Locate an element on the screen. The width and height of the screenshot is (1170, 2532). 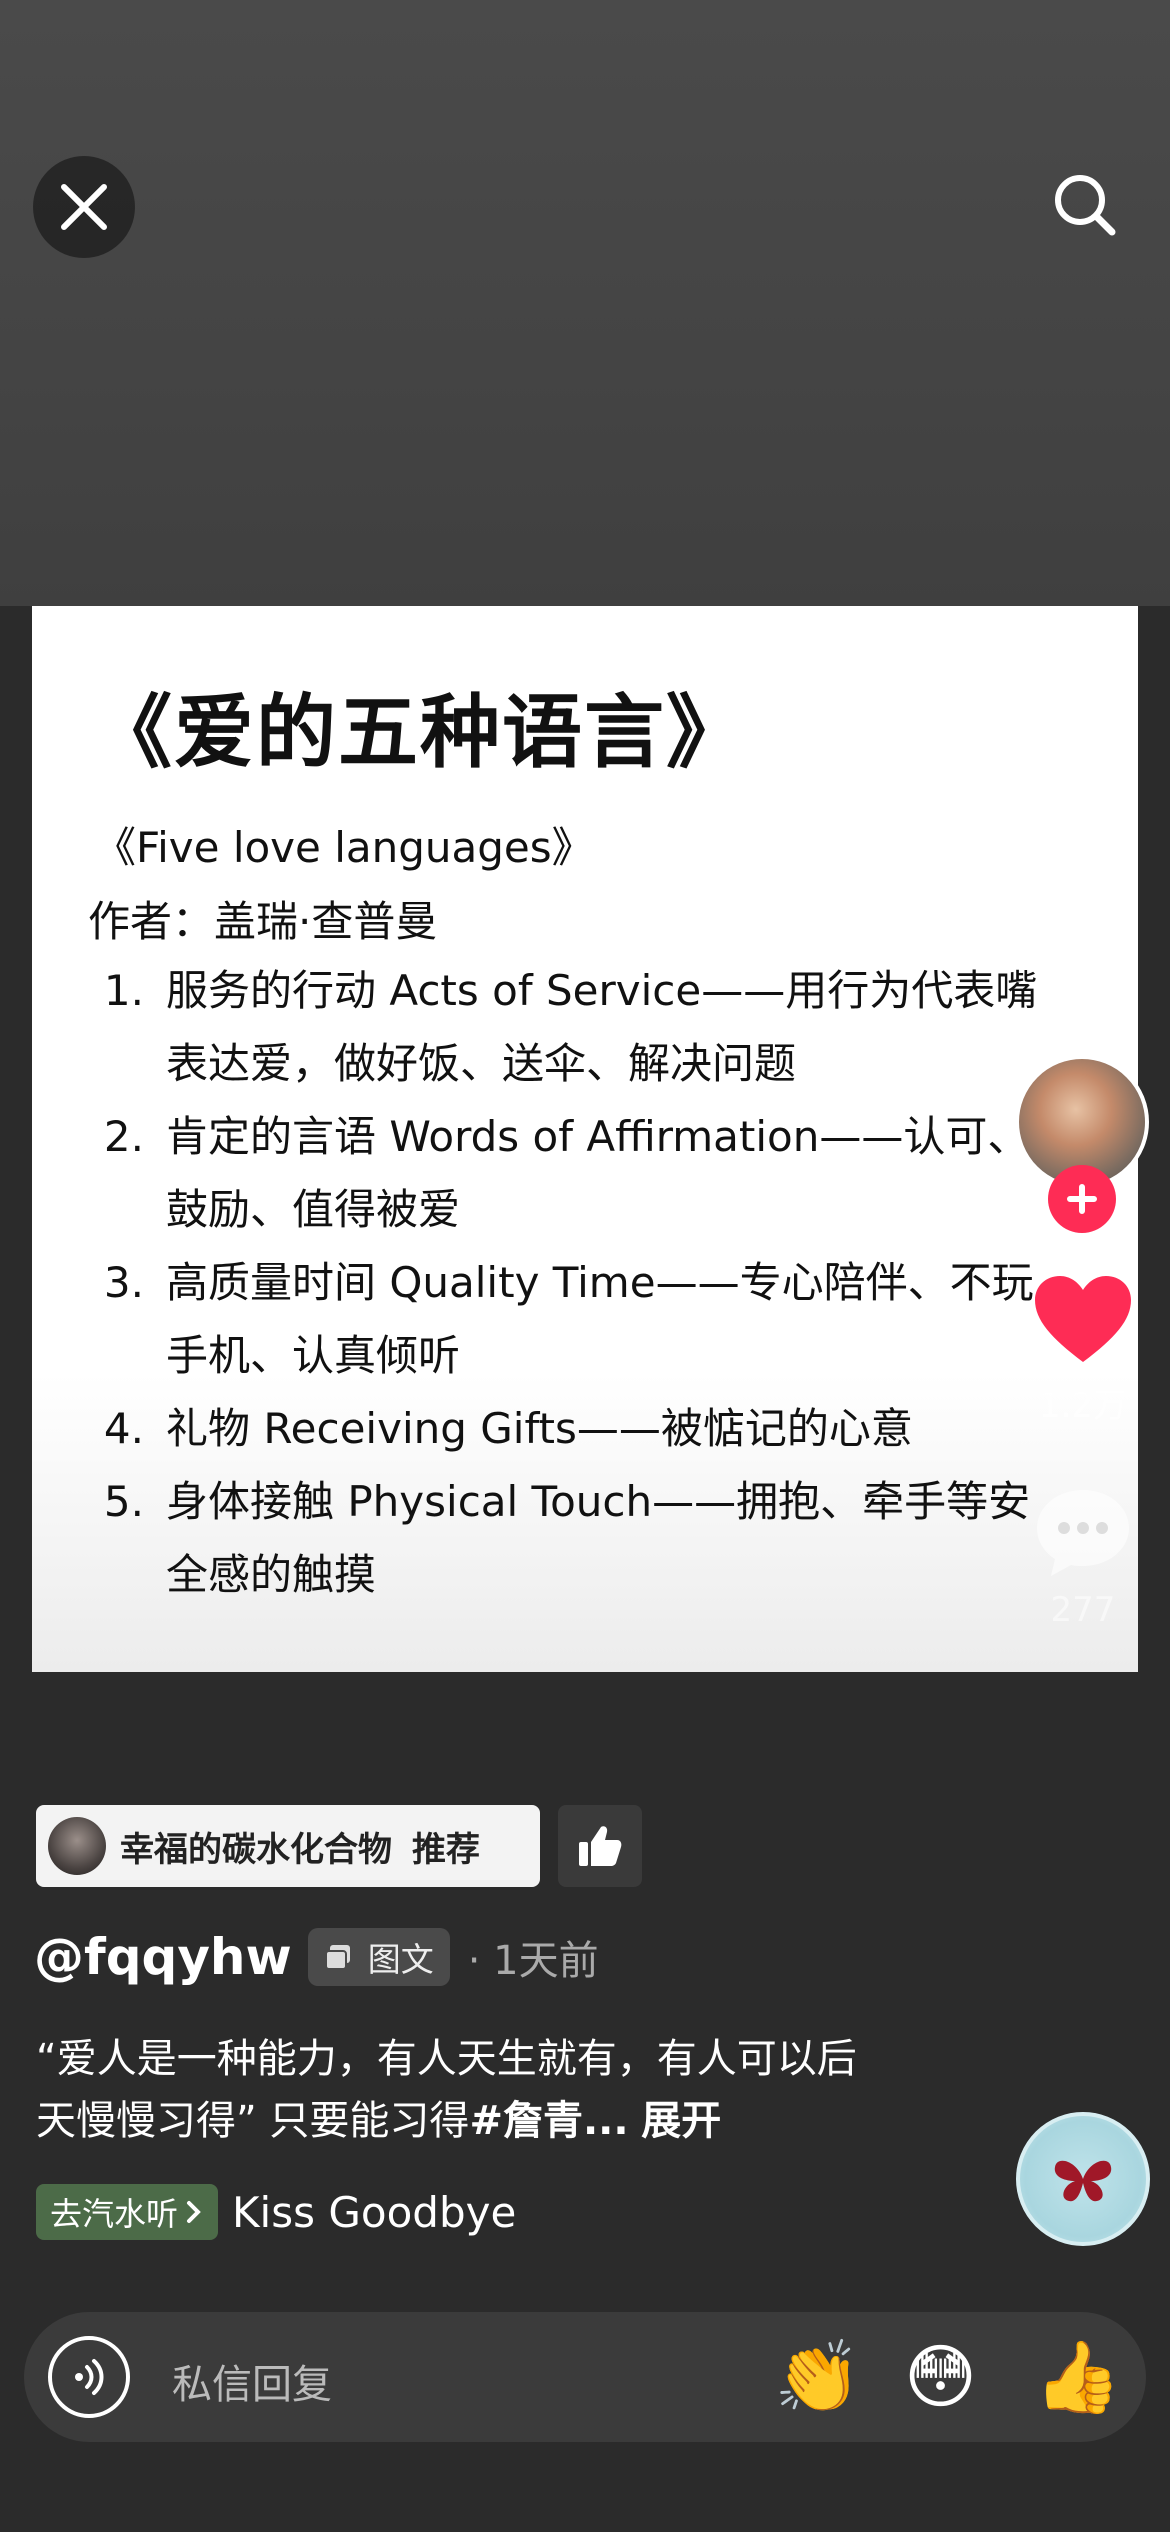
post-author: 作者：盖瑞·查普曼 is located at coordinates (263, 921).